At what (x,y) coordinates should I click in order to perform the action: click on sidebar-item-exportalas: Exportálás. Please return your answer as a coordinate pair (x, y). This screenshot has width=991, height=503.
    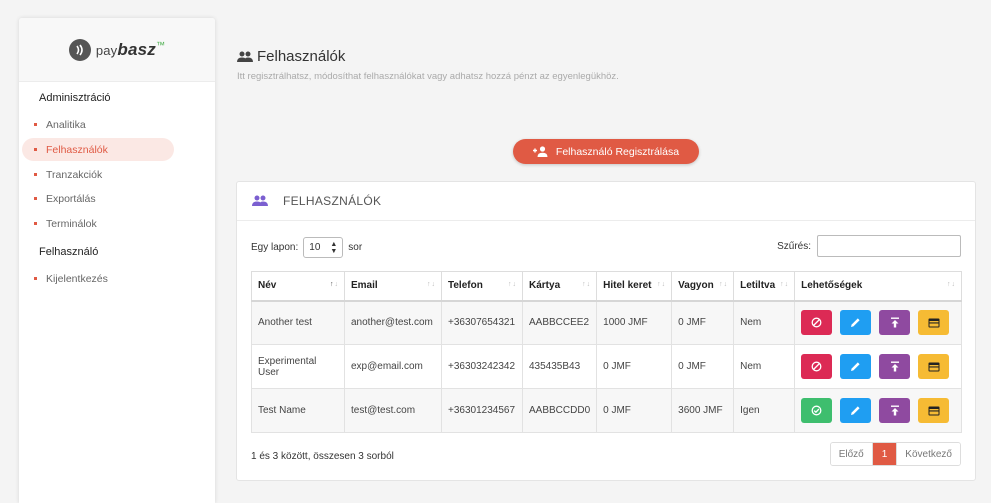
    Looking at the image, I should click on (98, 198).